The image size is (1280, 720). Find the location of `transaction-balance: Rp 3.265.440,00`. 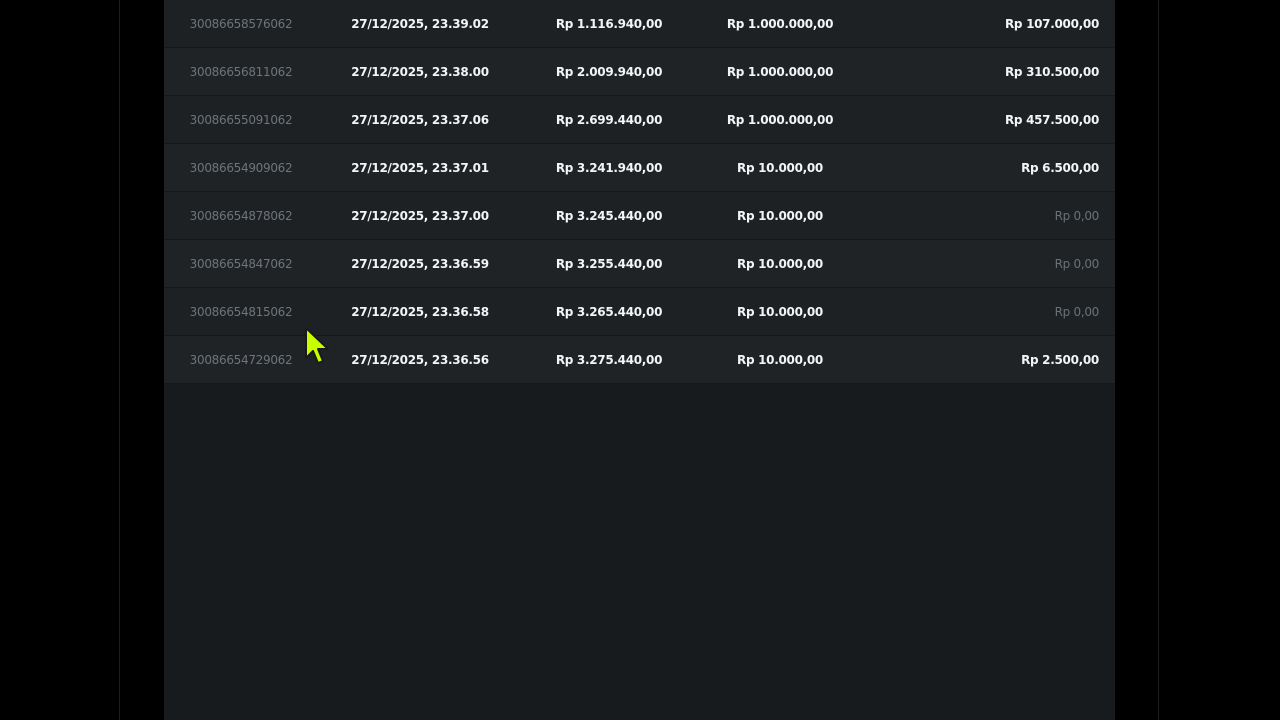

transaction-balance: Rp 3.265.440,00 is located at coordinates (609, 312).